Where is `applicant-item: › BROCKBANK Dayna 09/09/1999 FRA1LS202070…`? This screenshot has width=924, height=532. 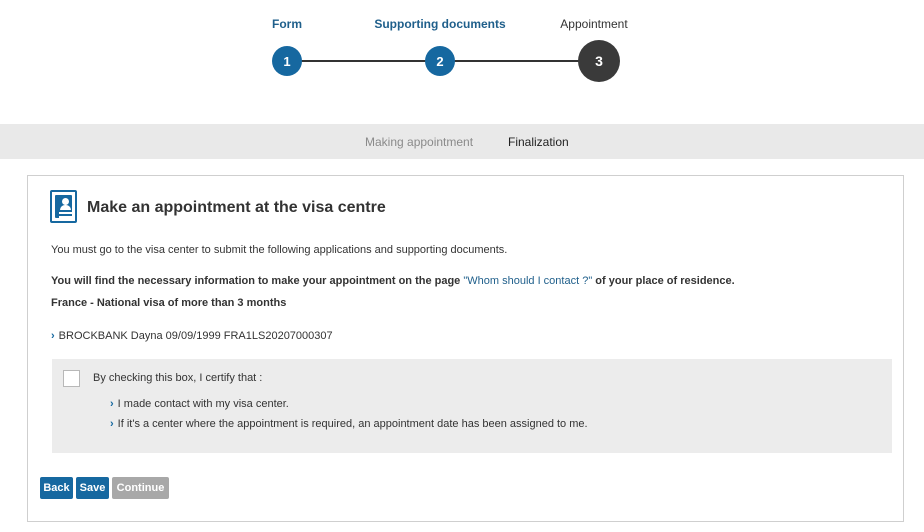 applicant-item: › BROCKBANK Dayna 09/09/1999 FRA1LS202070… is located at coordinates (192, 336).